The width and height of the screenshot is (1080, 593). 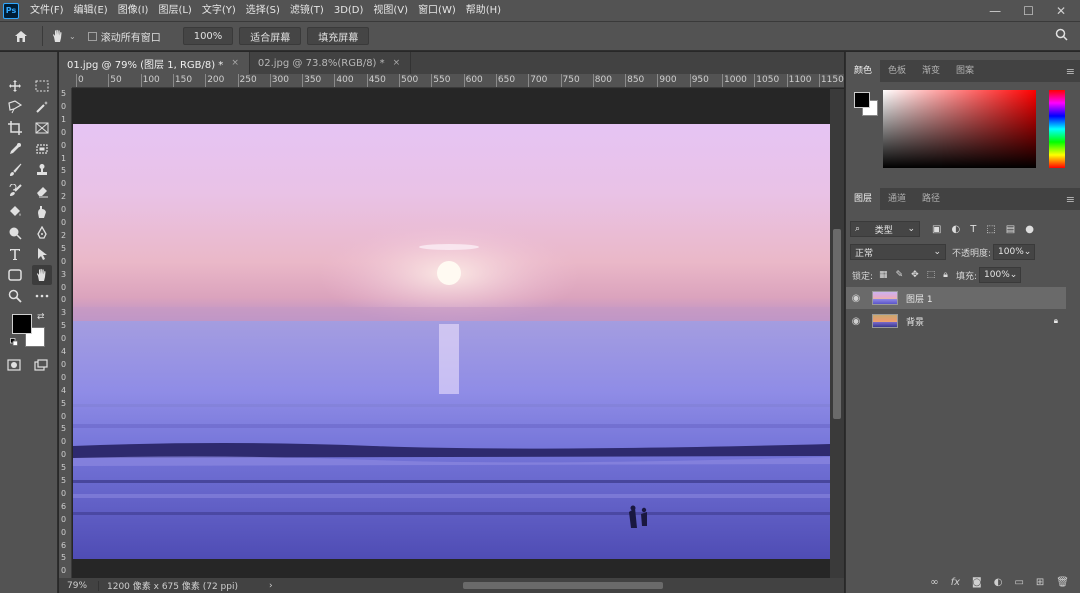 I want to click on adjustment-layer-icon: ◐, so click(x=998, y=582).